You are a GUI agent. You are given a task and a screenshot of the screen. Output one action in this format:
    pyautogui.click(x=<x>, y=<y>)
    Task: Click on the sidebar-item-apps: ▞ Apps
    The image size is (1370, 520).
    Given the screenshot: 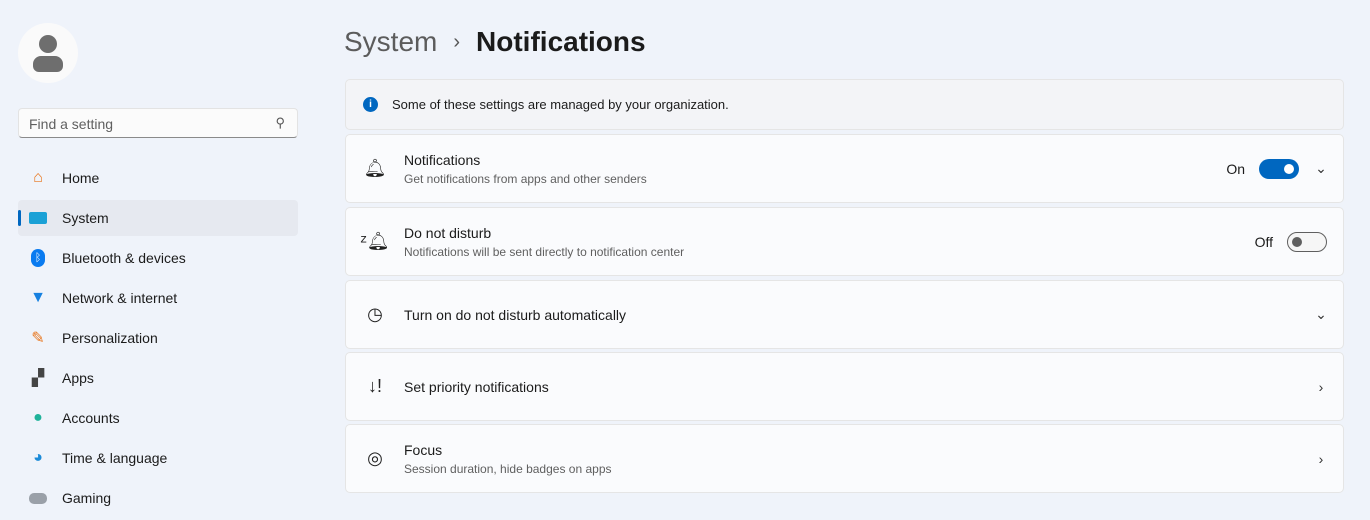 What is the action you would take?
    pyautogui.click(x=158, y=378)
    